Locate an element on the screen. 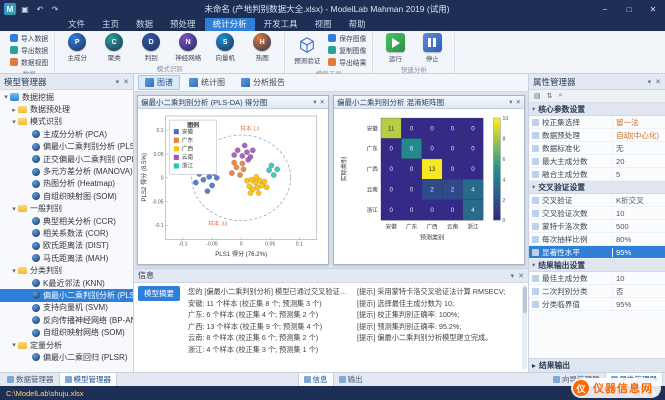 The height and width of the screenshot is (400, 665). property-row: 显著性水平 95% is located at coordinates (597, 252).